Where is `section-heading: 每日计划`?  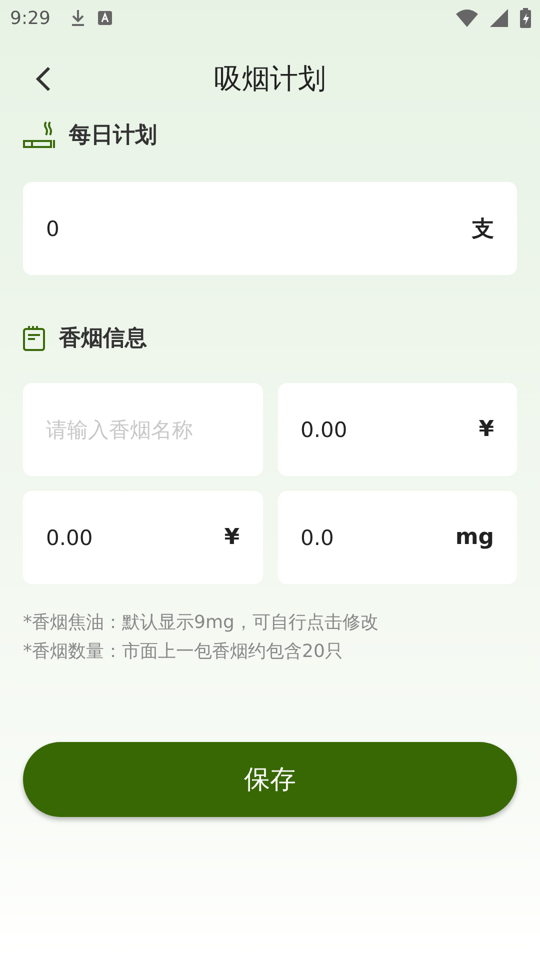 section-heading: 每日计划 is located at coordinates (113, 136).